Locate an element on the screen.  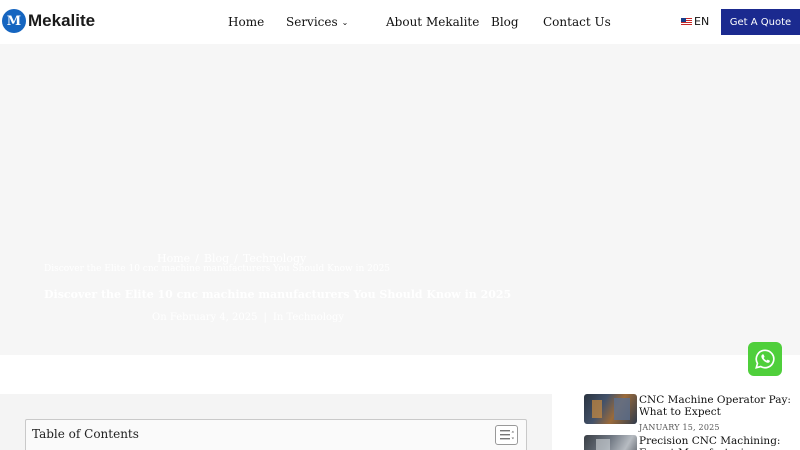
logo-mark-letter: M is located at coordinates (14, 21).